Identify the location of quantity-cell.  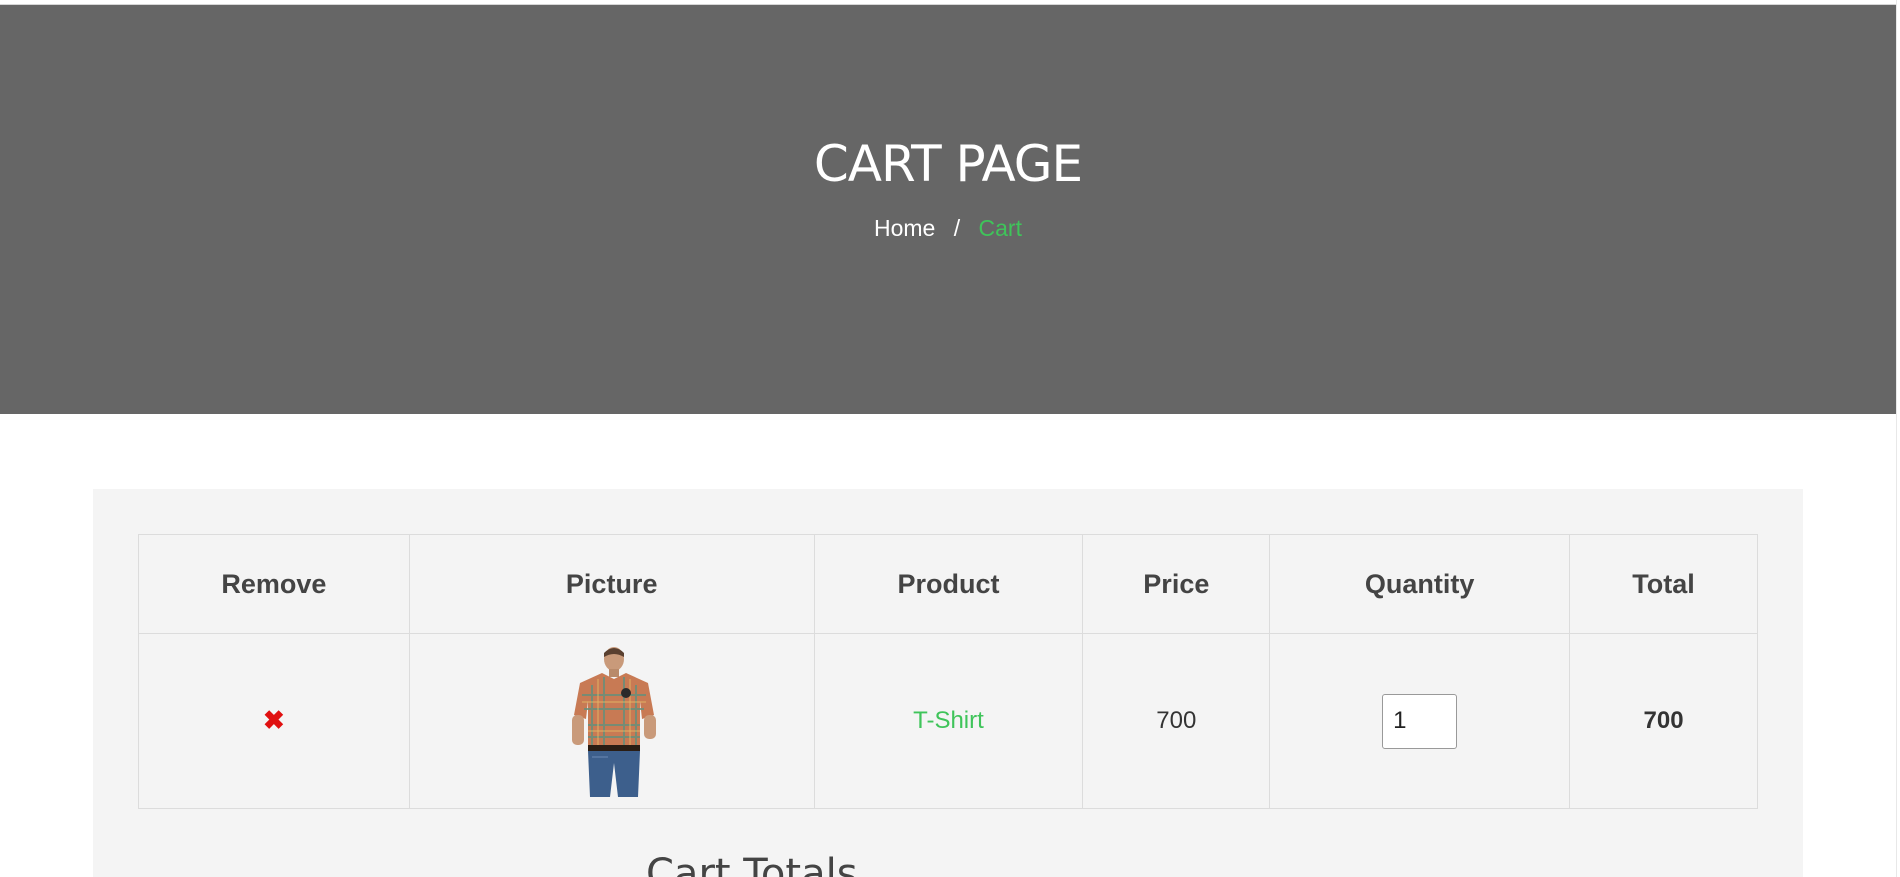
(1420, 721).